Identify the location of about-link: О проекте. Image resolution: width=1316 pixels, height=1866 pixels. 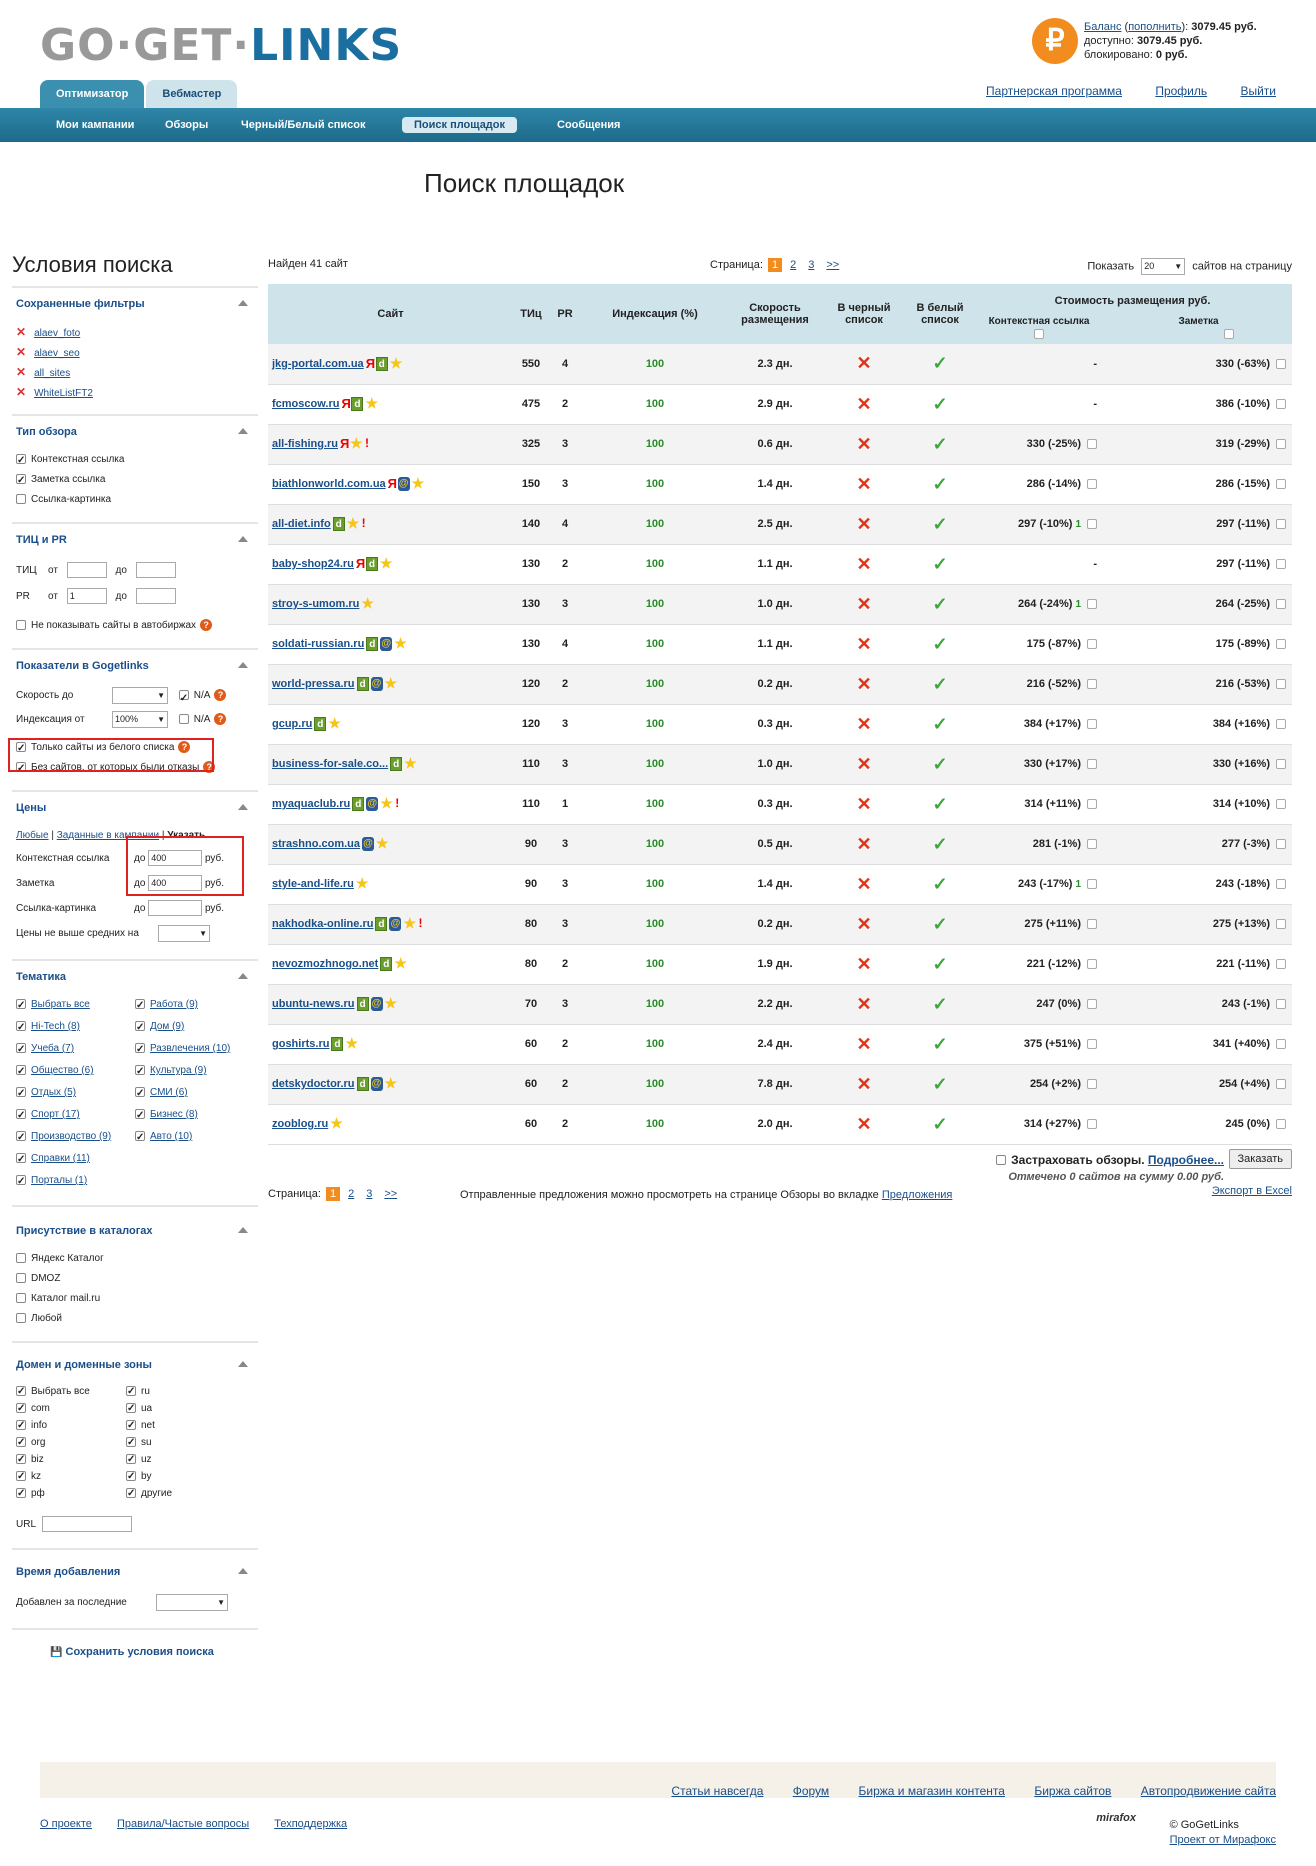
(66, 1824).